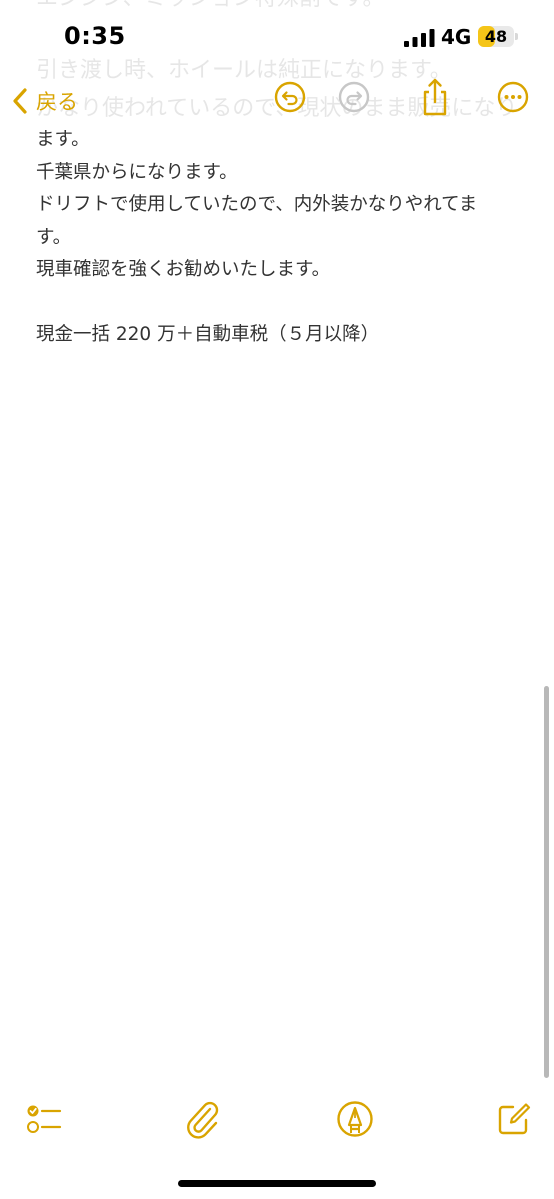 The width and height of the screenshot is (554, 1199). What do you see at coordinates (277, 36) in the screenshot?
I see `status-bar: 0:35 4G 48` at bounding box center [277, 36].